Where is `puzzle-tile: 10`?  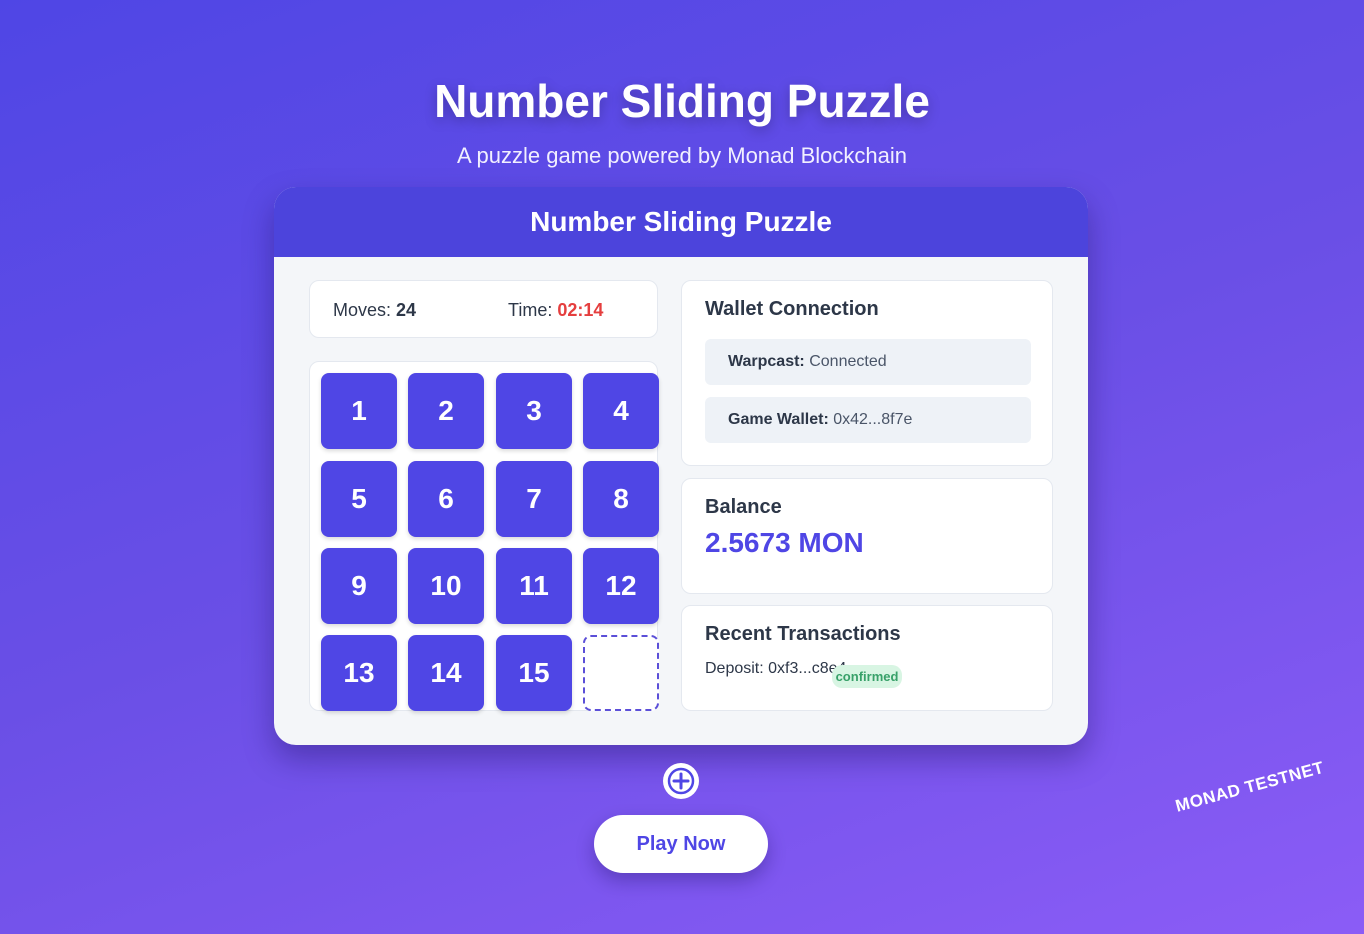 puzzle-tile: 10 is located at coordinates (446, 586).